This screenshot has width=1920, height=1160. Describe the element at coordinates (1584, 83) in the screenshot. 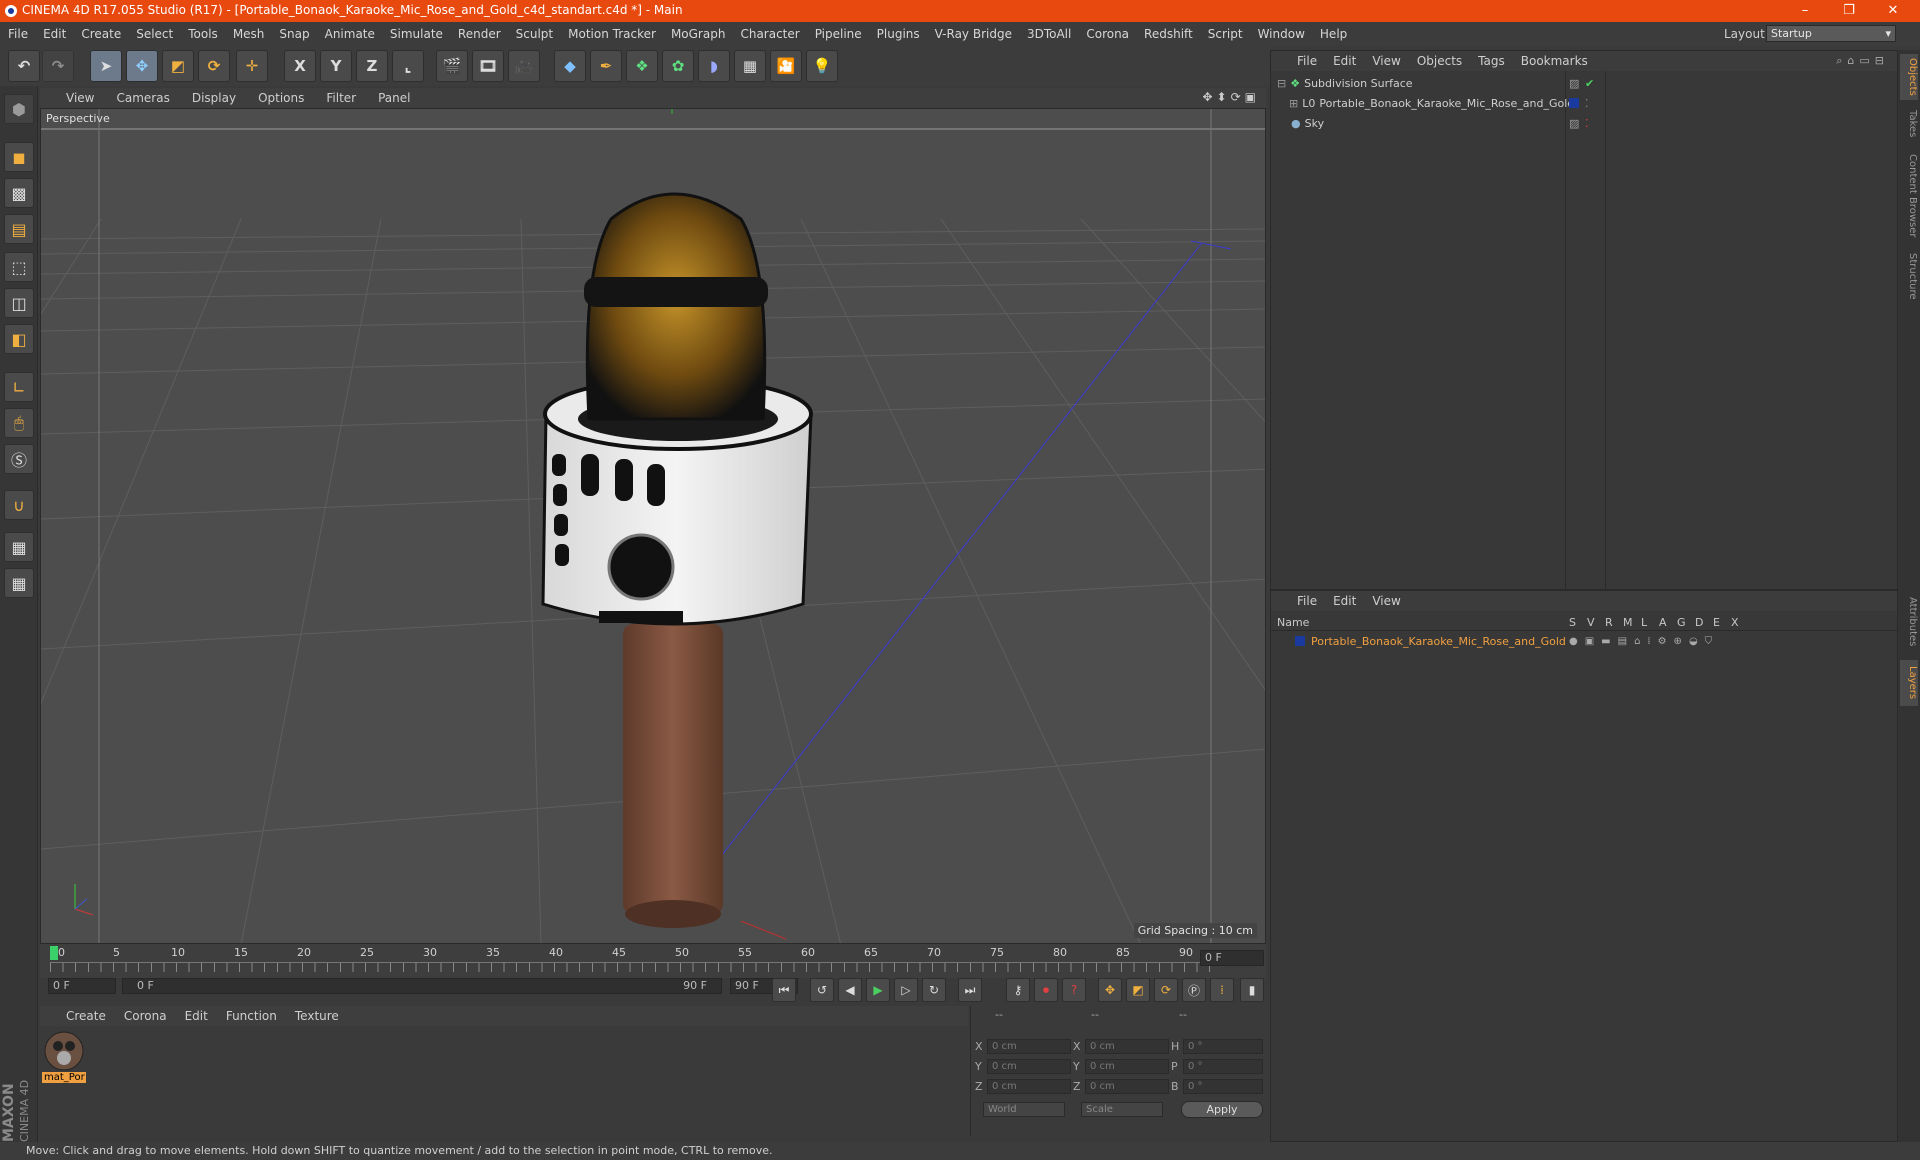

I see `object-row-subdivision: ⊟ ❖ Subdivision Surface ▨ ✔` at that location.